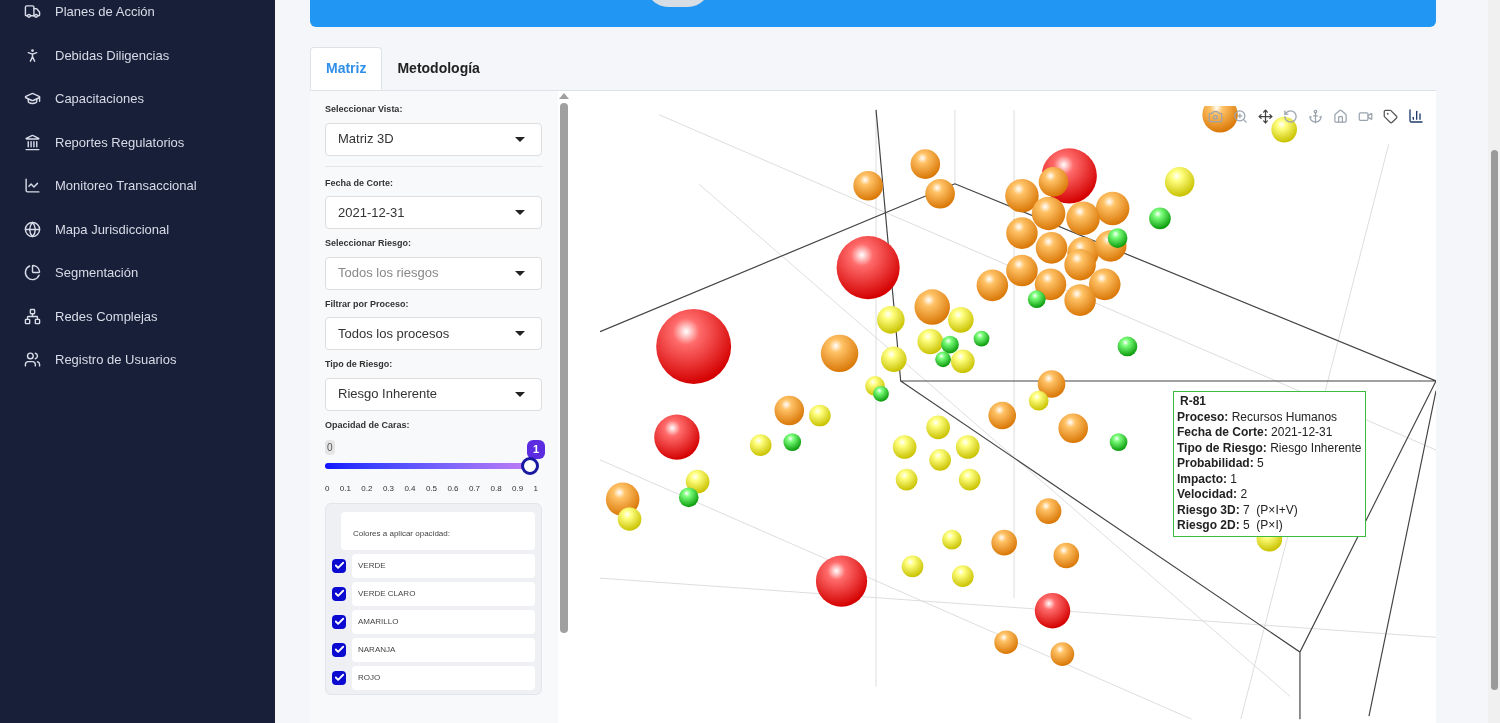 The height and width of the screenshot is (723, 1500). What do you see at coordinates (368, 425) in the screenshot?
I see `field-label: Opacidad de Caras:` at bounding box center [368, 425].